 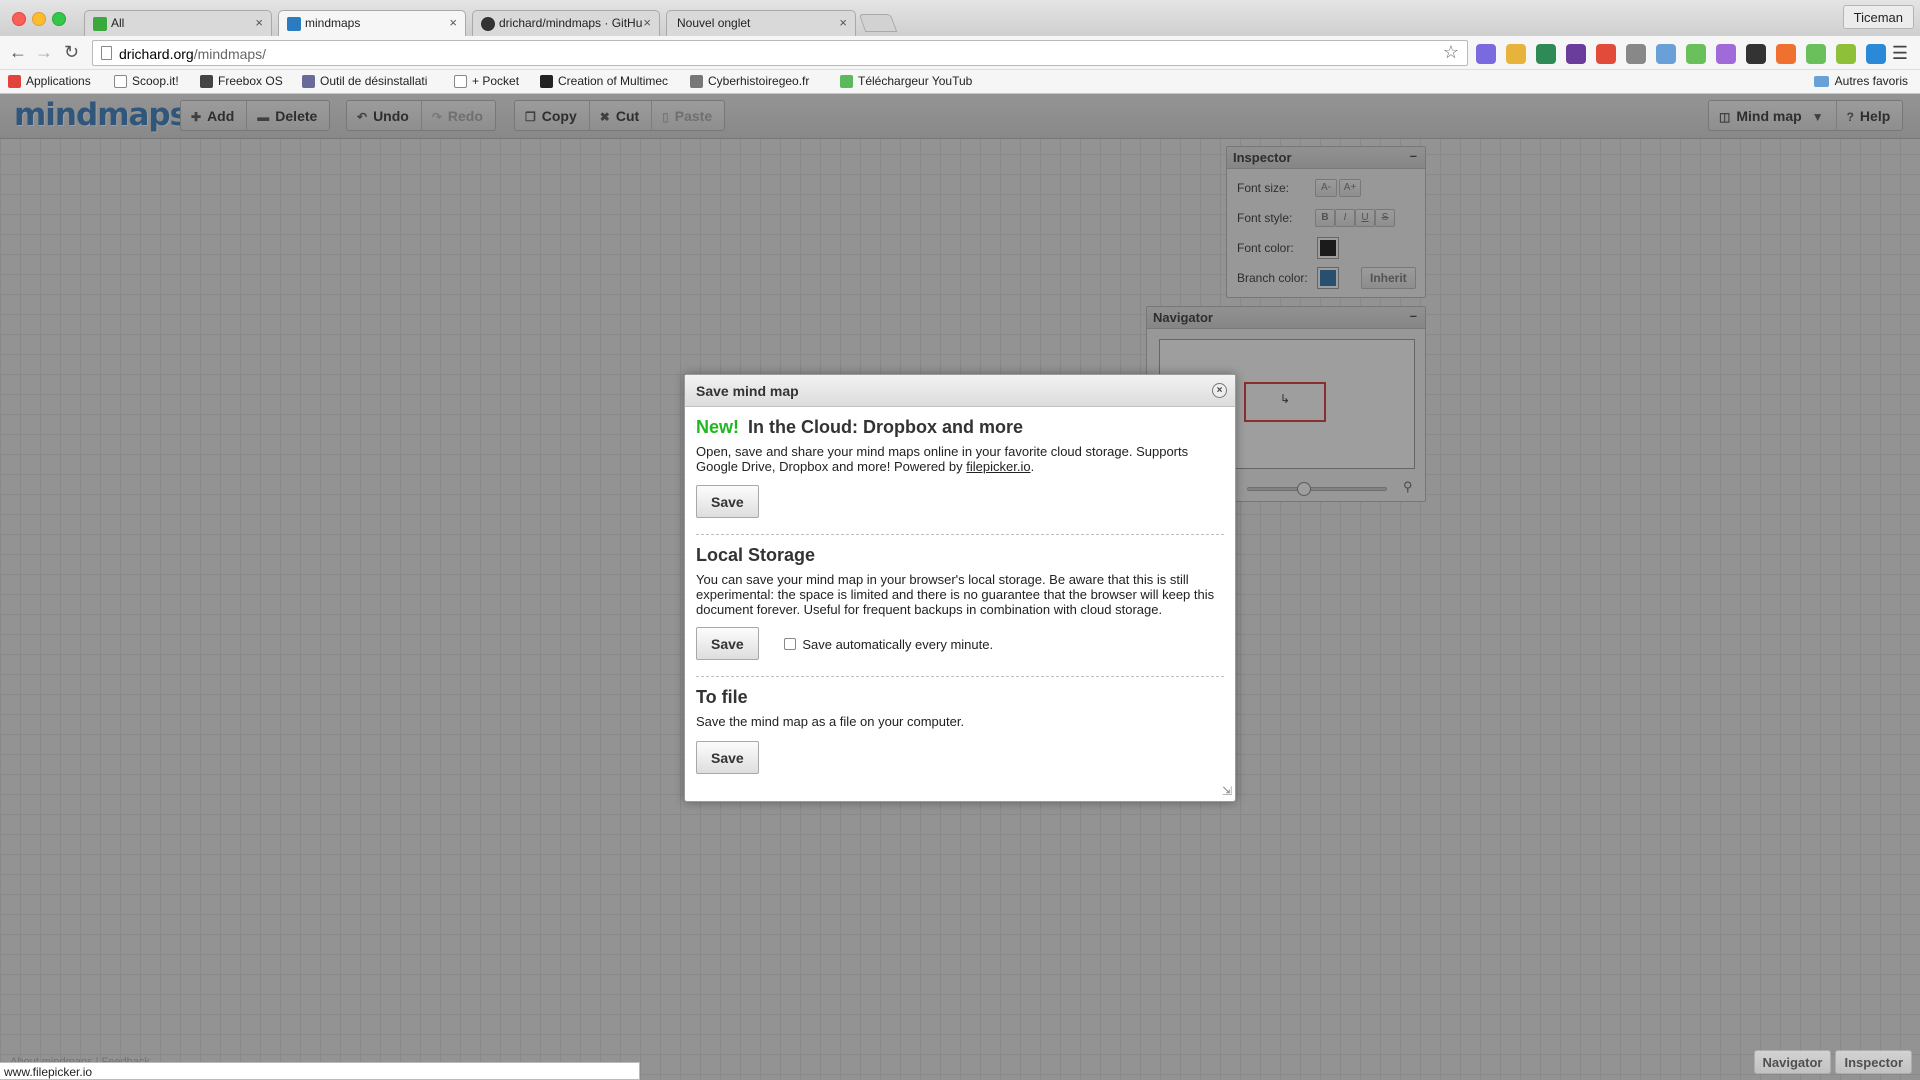 I want to click on cloud-save-button: Save, so click(x=727, y=501).